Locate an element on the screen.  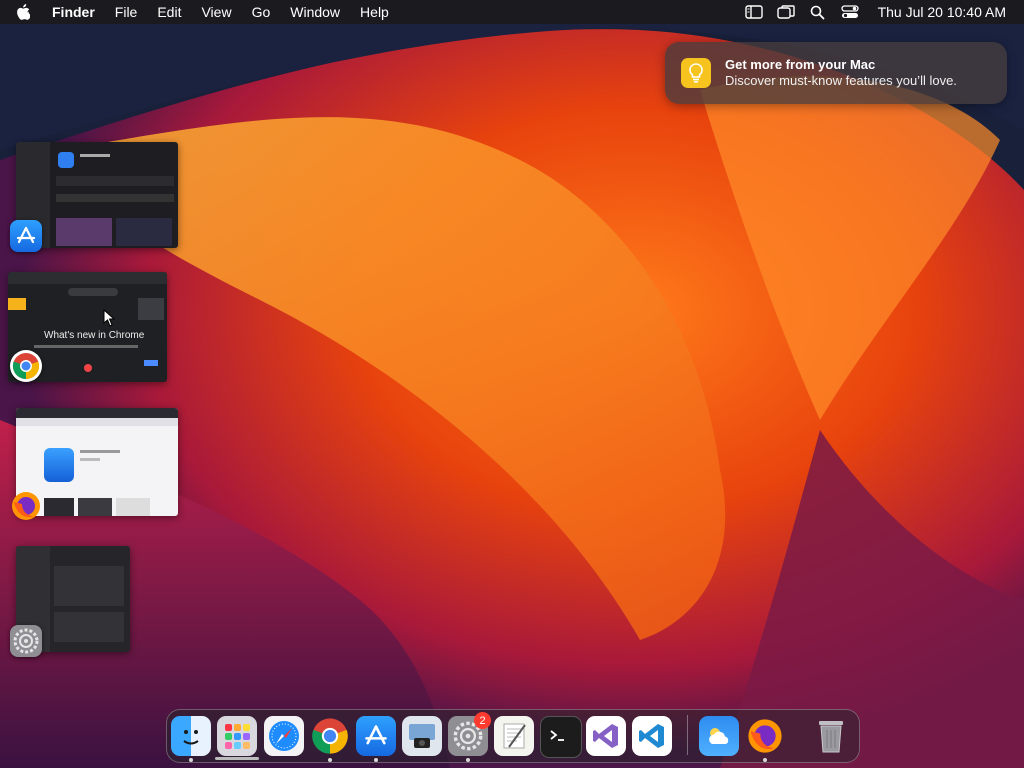
notification-title: Get more from your Mac is located at coordinates (800, 64).